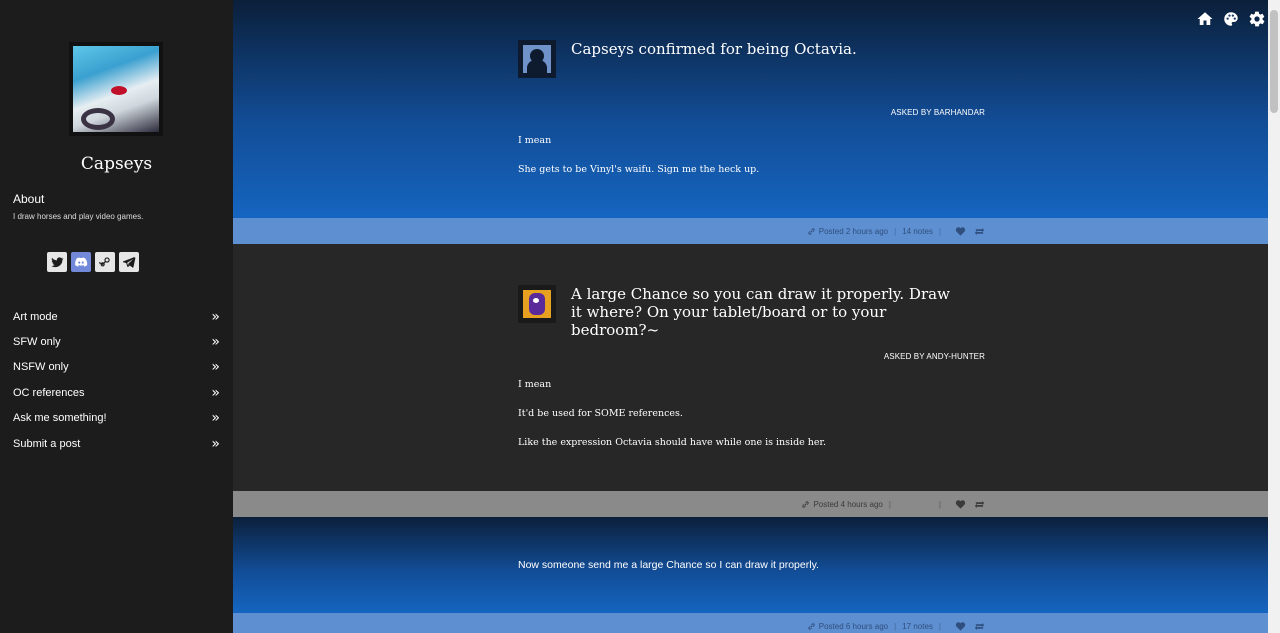 The image size is (1280, 633). I want to click on post-footer: Posted 6 hours ago | 17 notes |, so click(750, 623).